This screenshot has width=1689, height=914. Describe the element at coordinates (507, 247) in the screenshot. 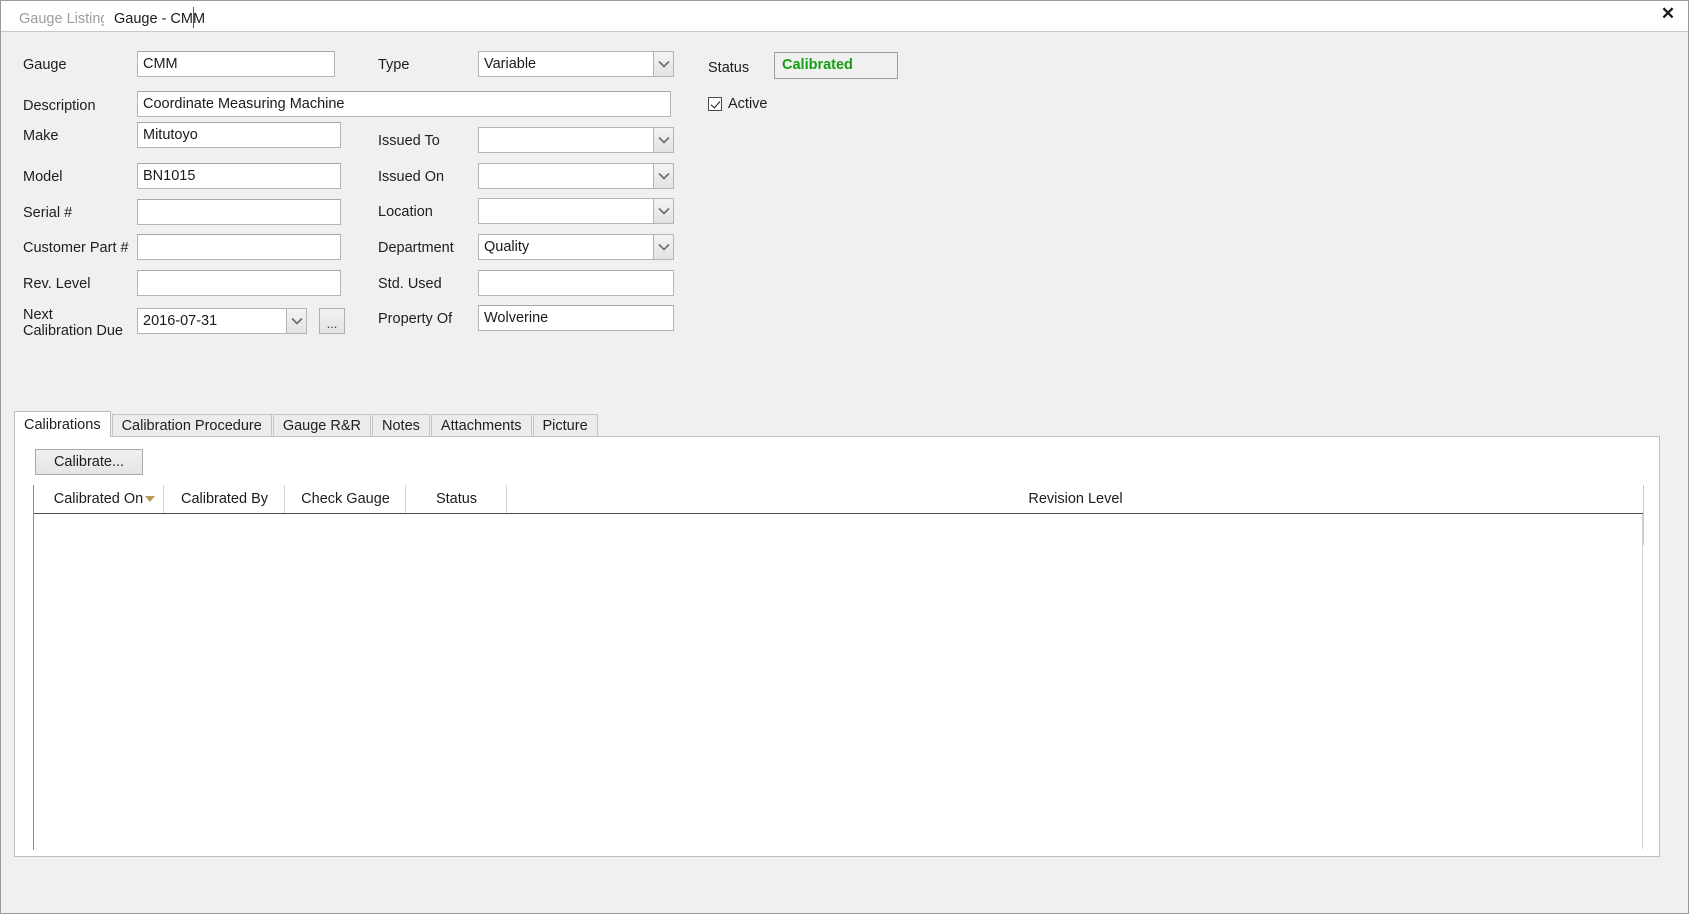

I see `department-value: Quality` at that location.